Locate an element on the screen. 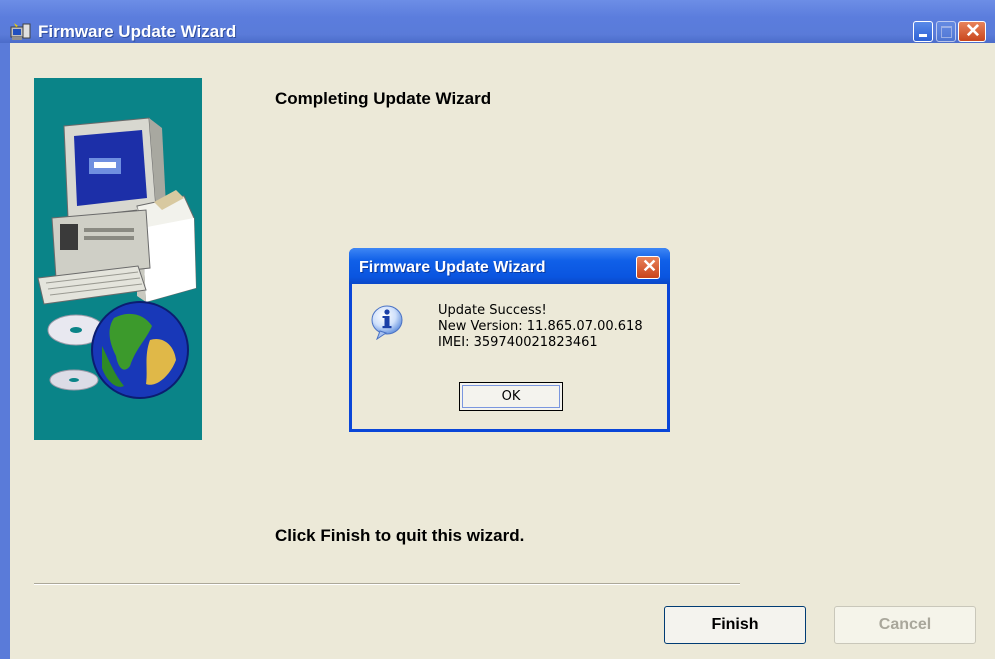 The height and width of the screenshot is (659, 995). info-icon is located at coordinates (387, 322).